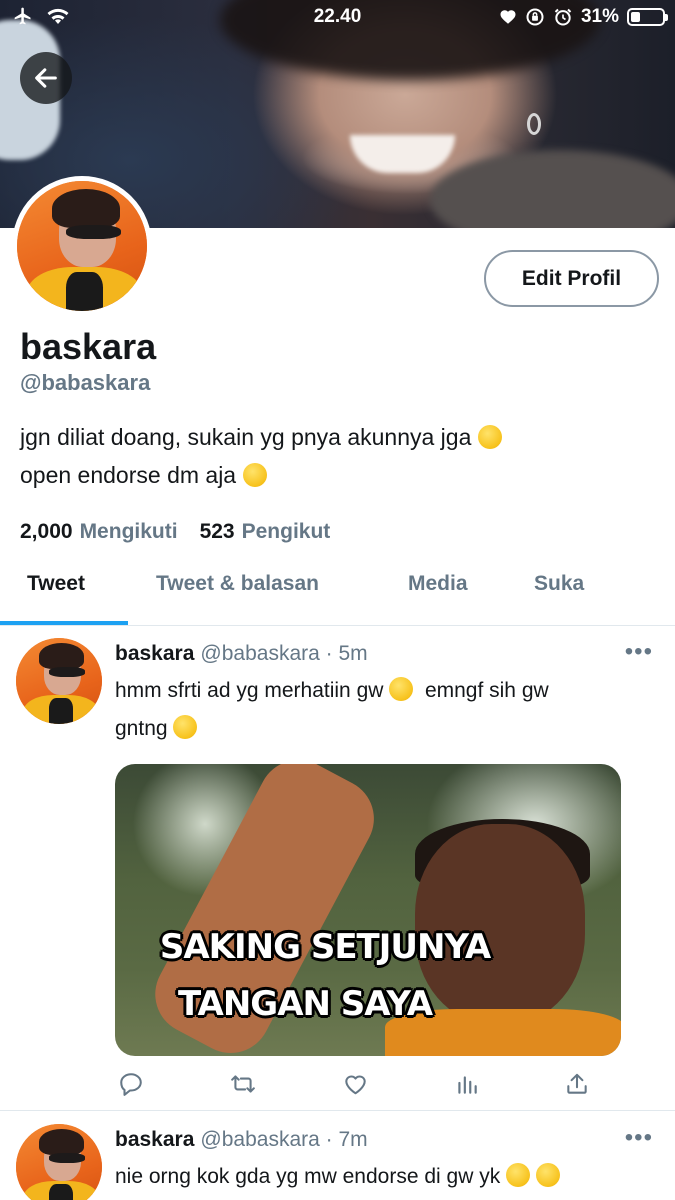 The image size is (675, 1200). Describe the element at coordinates (647, 17) in the screenshot. I see `battery-icon` at that location.